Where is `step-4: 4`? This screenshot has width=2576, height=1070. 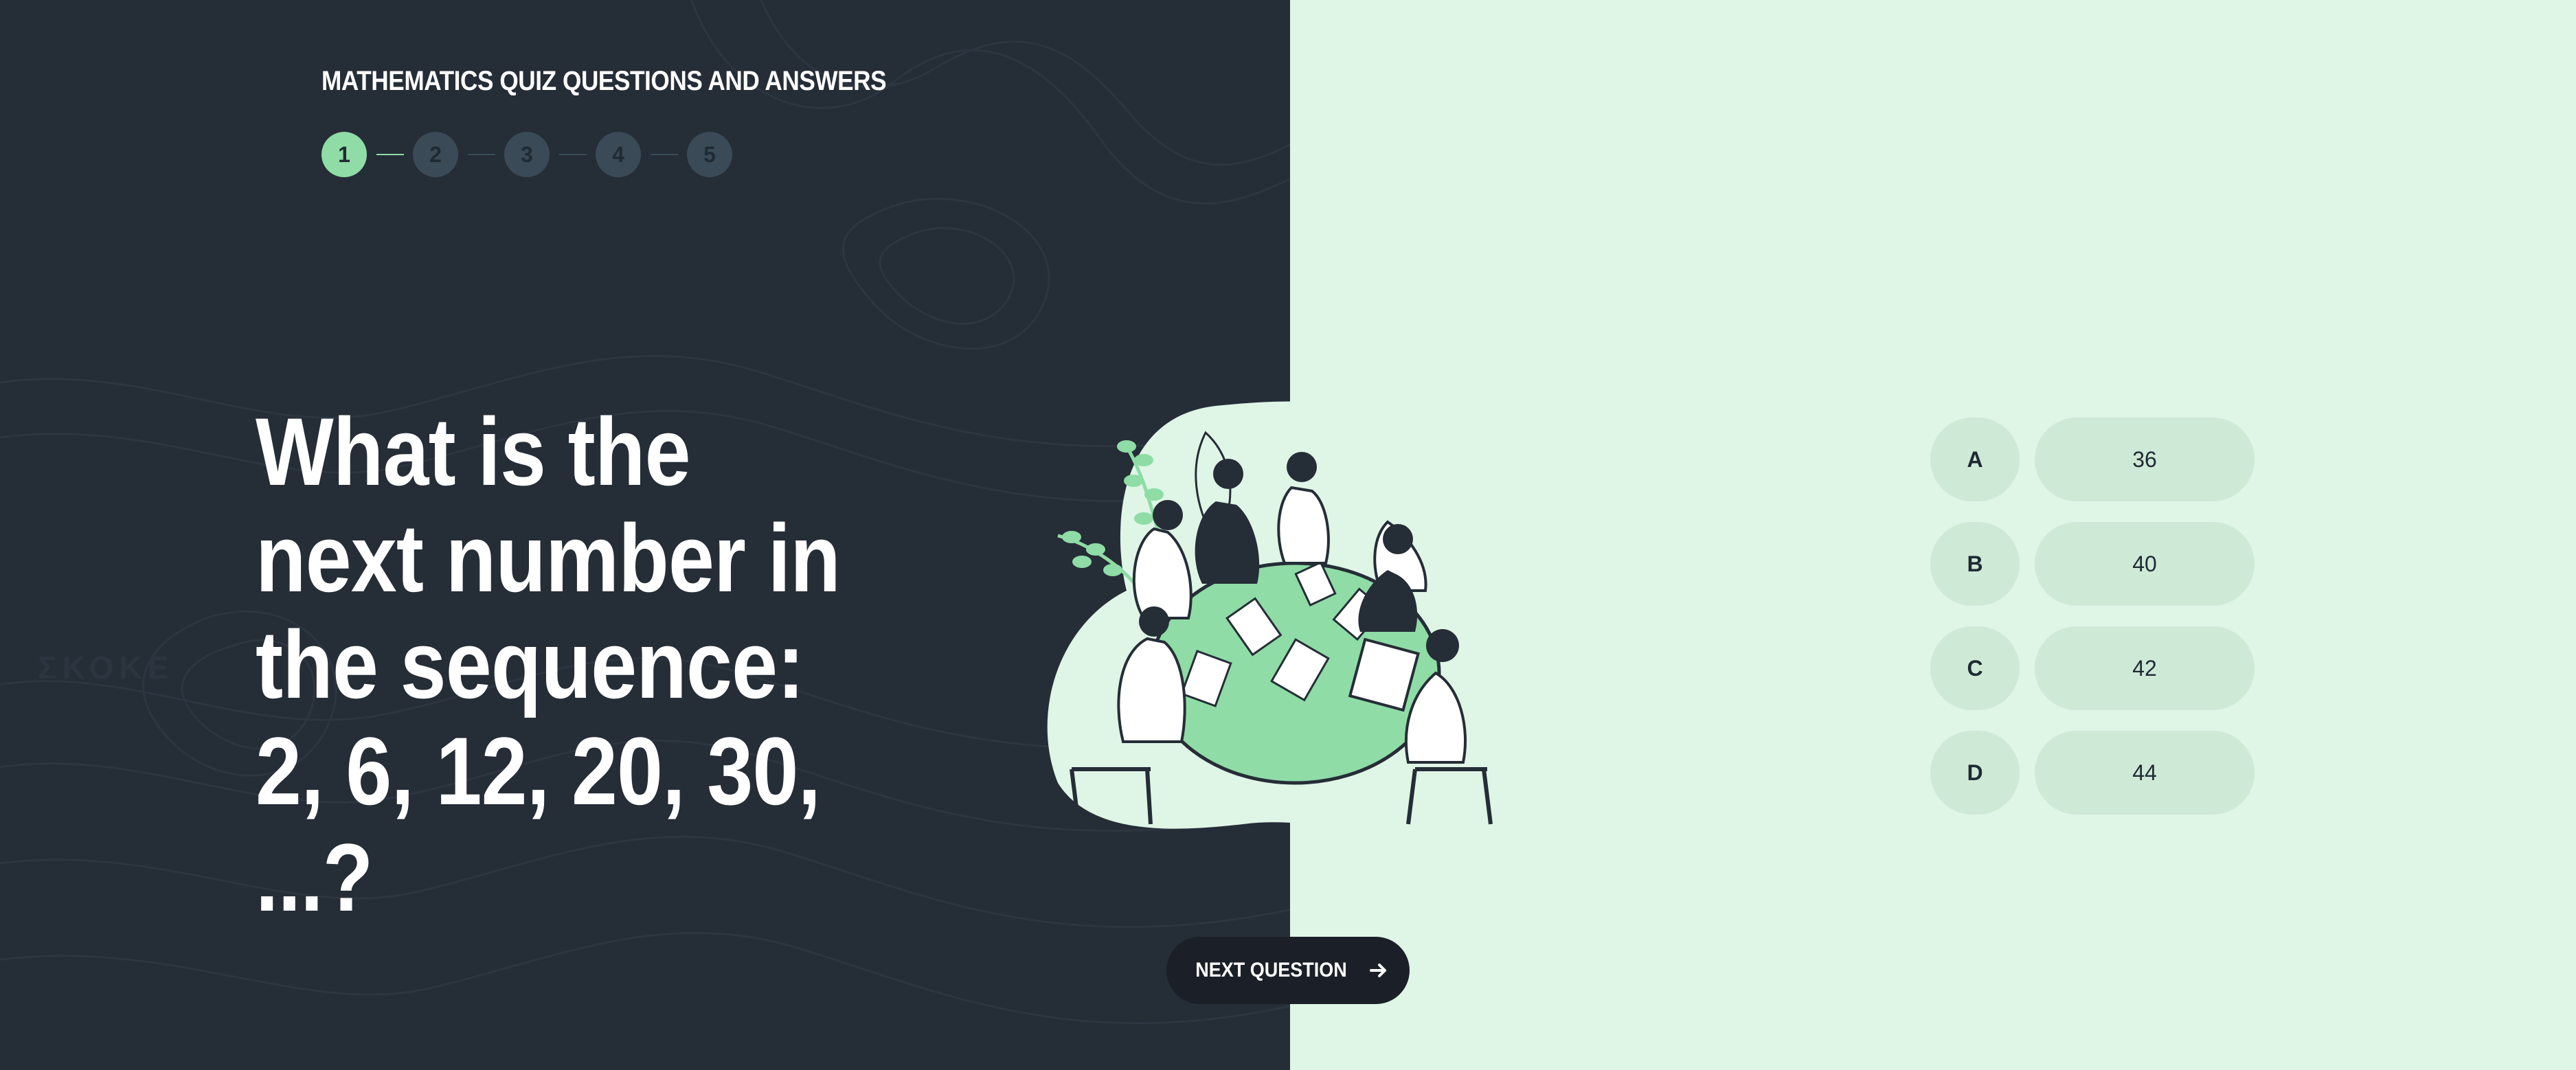 step-4: 4 is located at coordinates (618, 154).